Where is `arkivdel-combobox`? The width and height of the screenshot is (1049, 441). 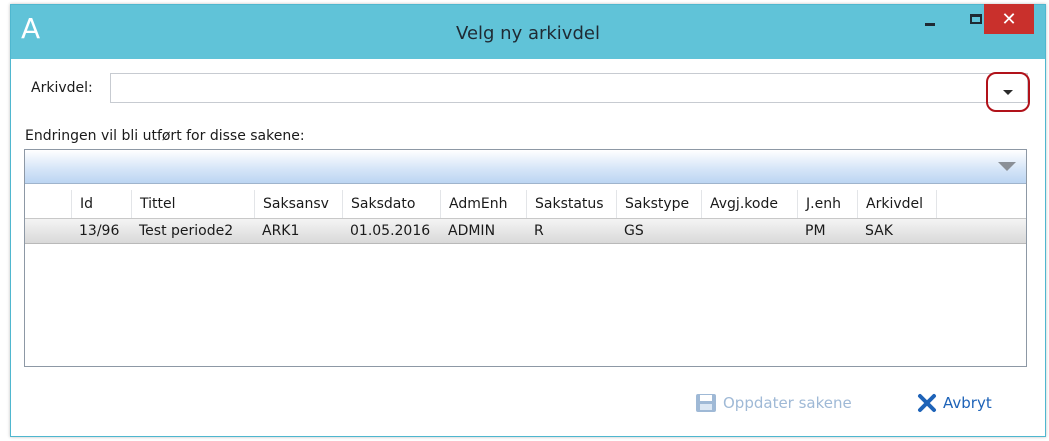
arkivdel-combobox is located at coordinates (569, 88).